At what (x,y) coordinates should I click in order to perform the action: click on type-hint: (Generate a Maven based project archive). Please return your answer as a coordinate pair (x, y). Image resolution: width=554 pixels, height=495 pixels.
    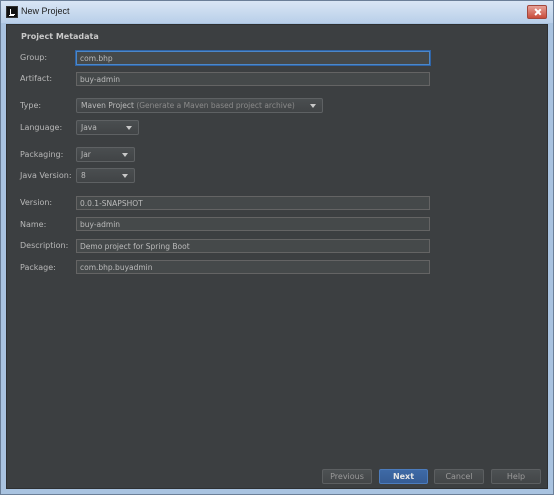
    Looking at the image, I should click on (215, 105).